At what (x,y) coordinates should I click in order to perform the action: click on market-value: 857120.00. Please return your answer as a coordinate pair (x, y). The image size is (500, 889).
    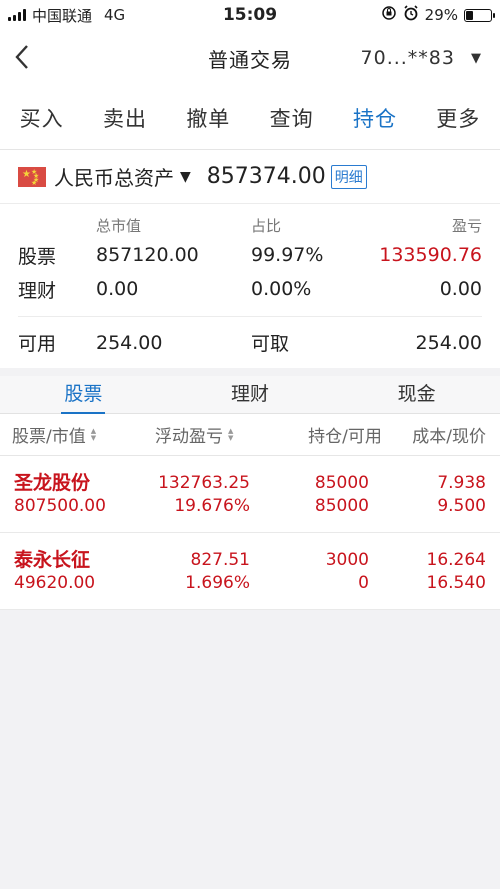
    Looking at the image, I should click on (147, 255).